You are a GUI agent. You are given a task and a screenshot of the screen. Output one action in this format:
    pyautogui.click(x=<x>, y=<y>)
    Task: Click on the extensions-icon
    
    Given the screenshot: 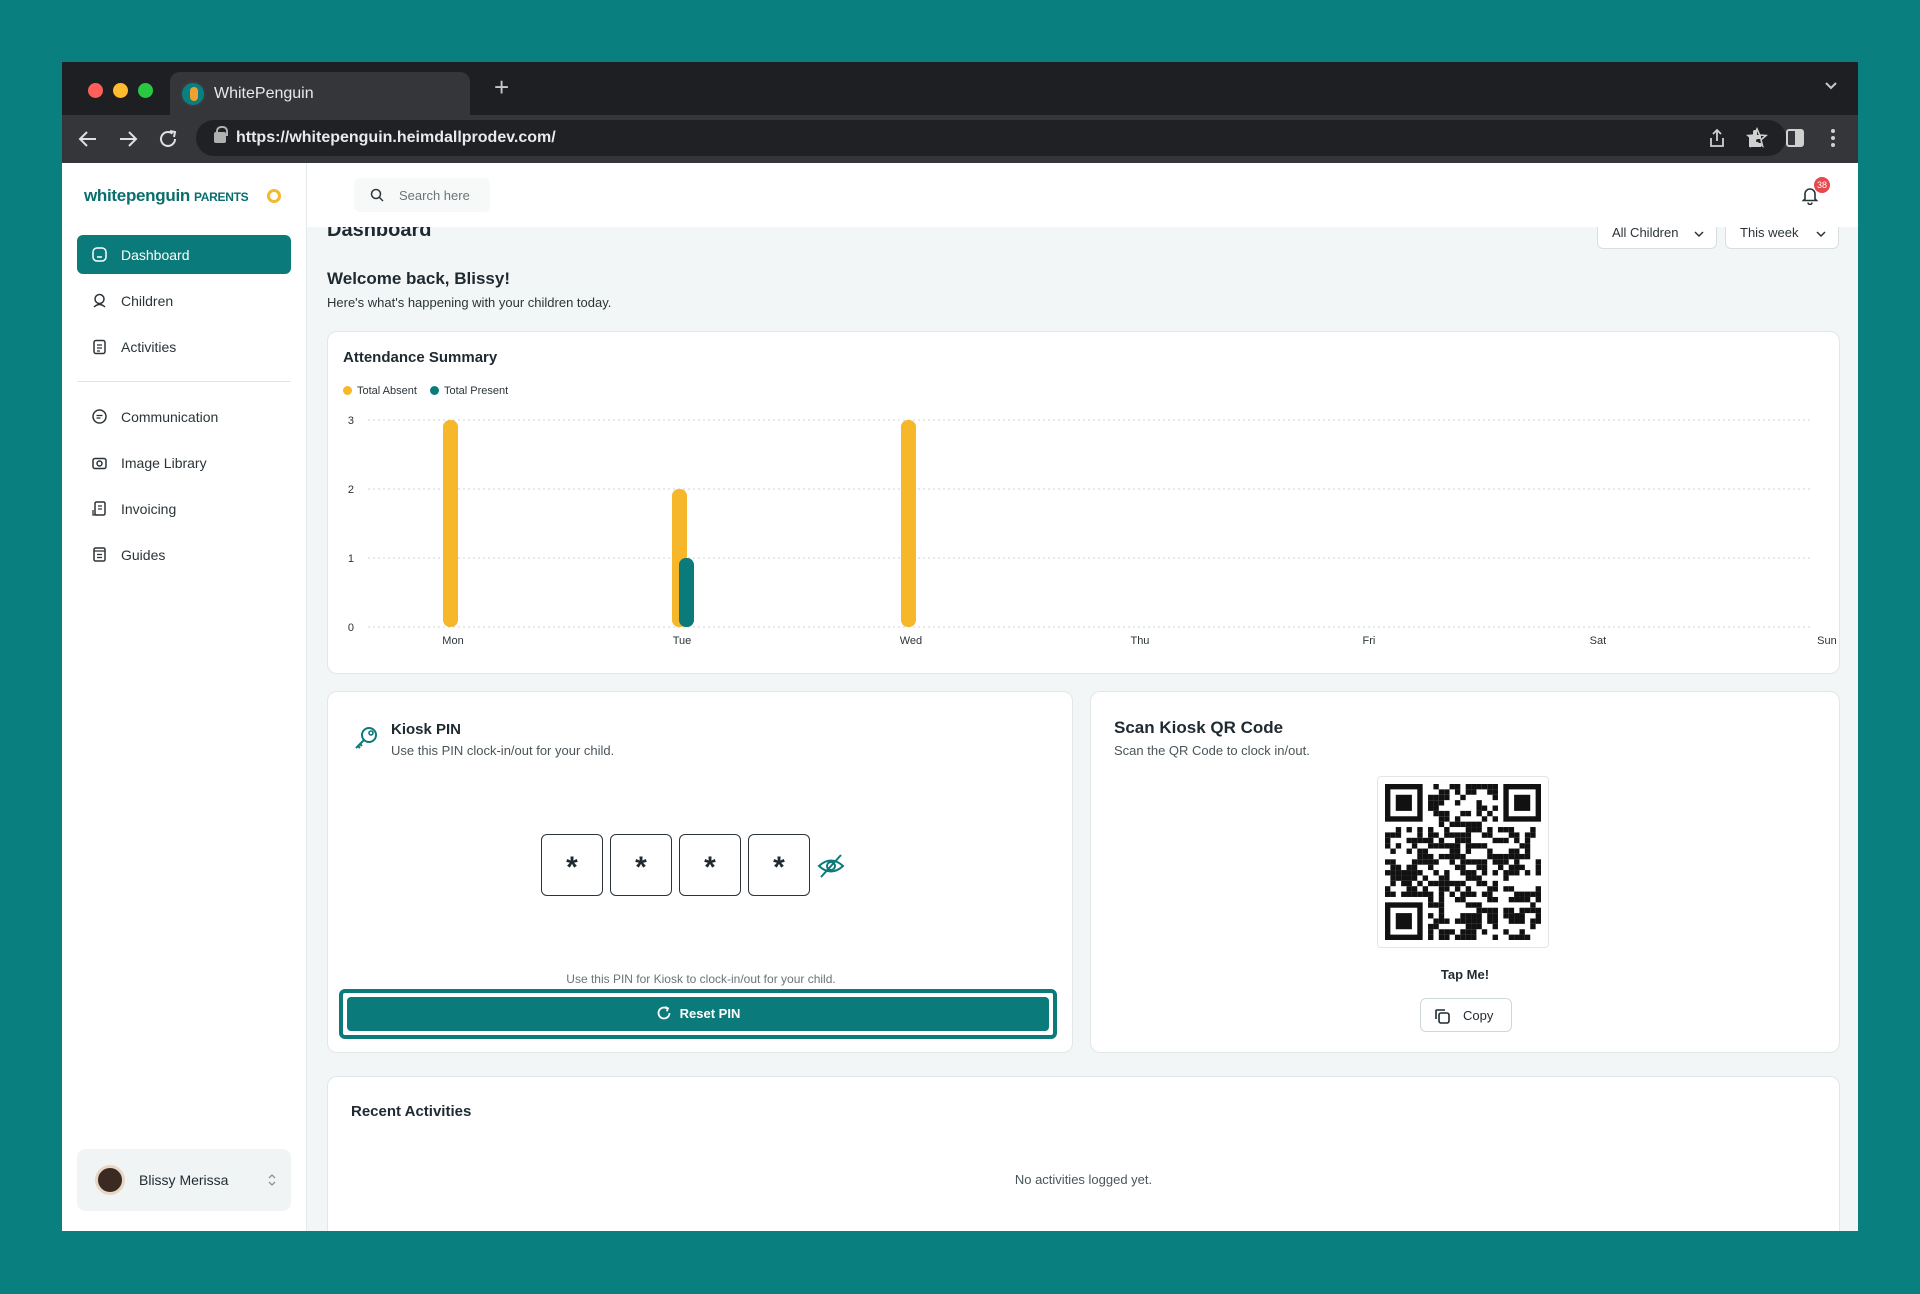 What is the action you would take?
    pyautogui.click(x=1756, y=138)
    